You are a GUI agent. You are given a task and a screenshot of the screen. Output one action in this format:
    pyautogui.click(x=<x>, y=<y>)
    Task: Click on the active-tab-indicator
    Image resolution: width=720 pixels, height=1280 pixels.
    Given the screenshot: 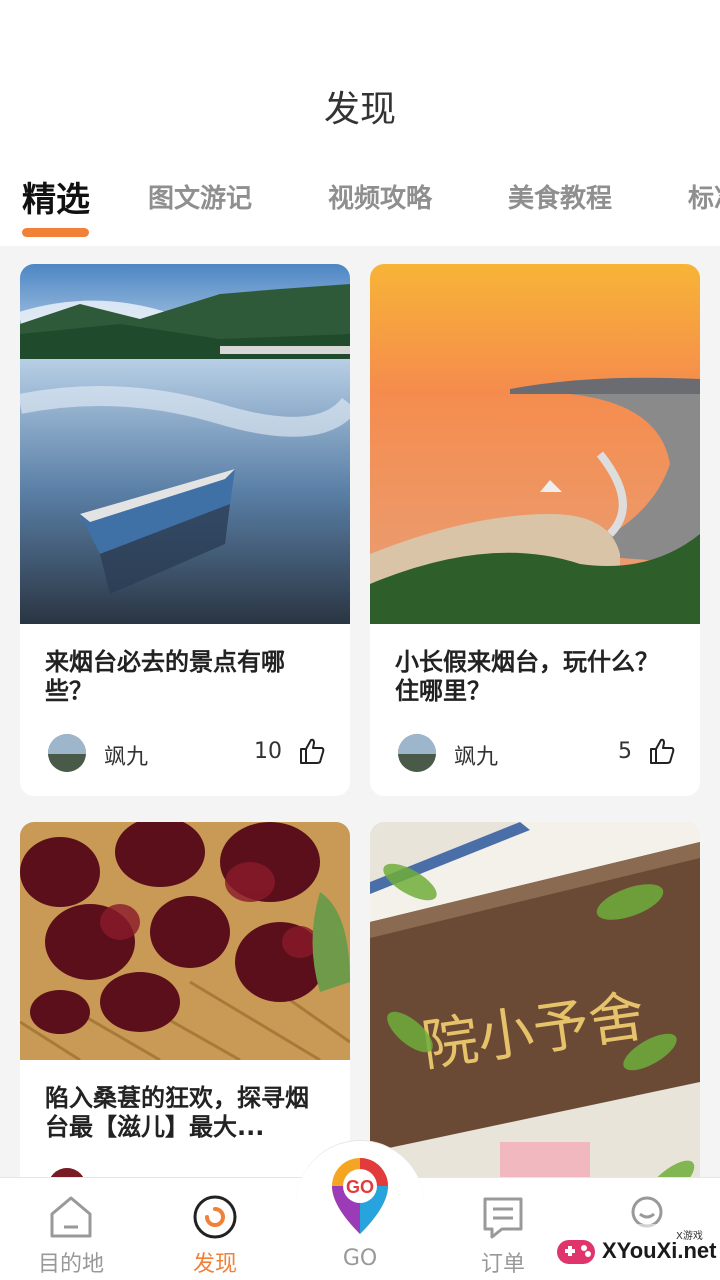 What is the action you would take?
    pyautogui.click(x=55, y=232)
    